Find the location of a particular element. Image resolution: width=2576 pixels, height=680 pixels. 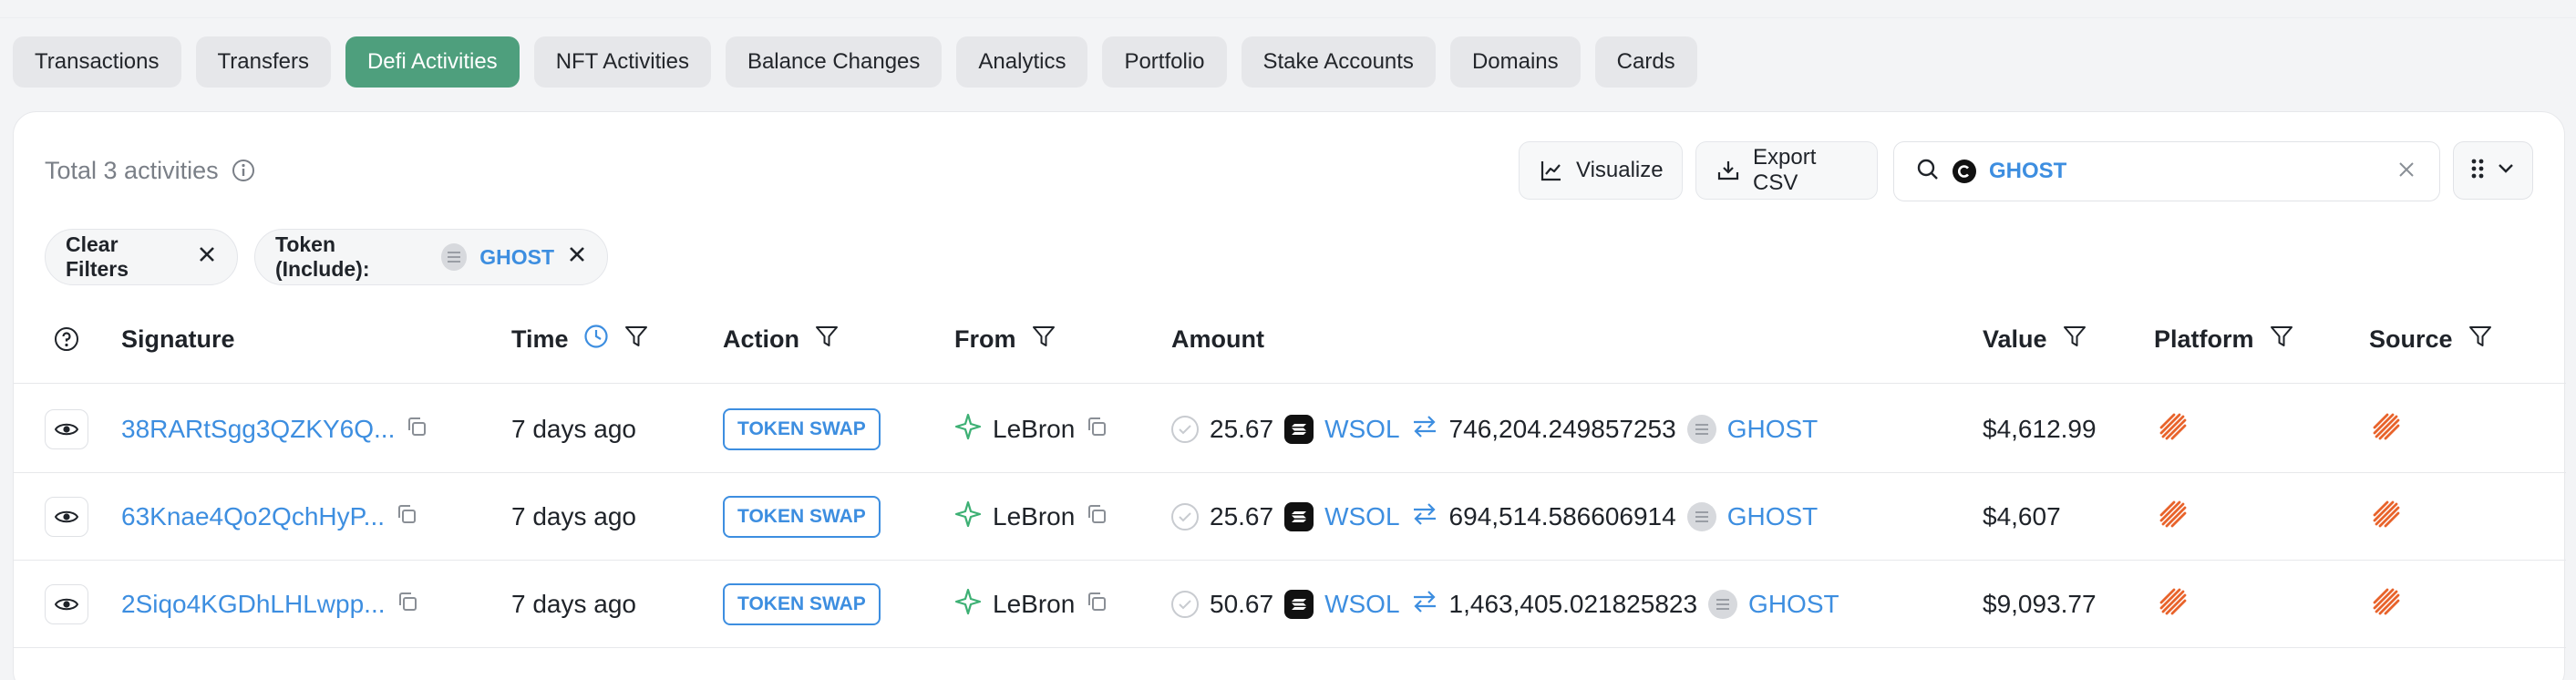

column-platform-label: Platform is located at coordinates (2204, 339).